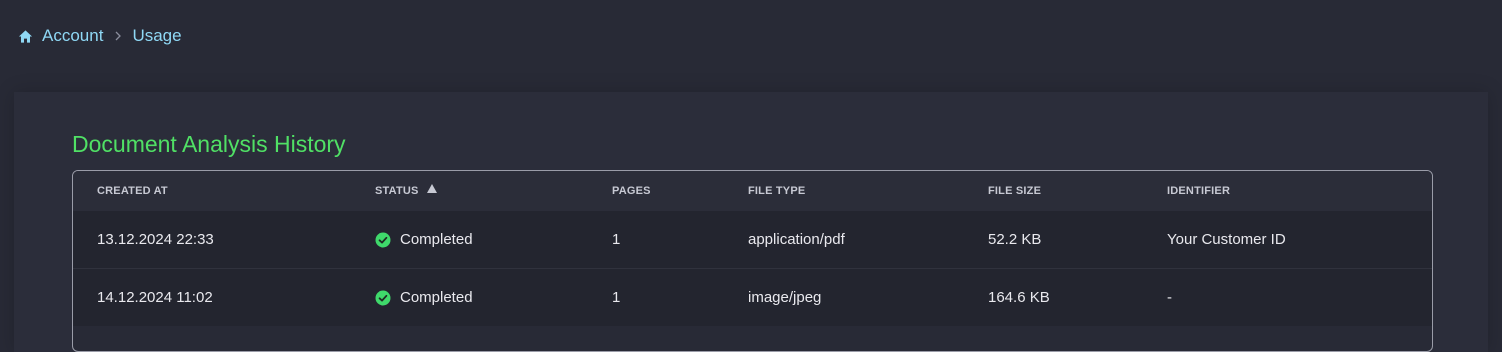  I want to click on chevron-right-icon, so click(118, 36).